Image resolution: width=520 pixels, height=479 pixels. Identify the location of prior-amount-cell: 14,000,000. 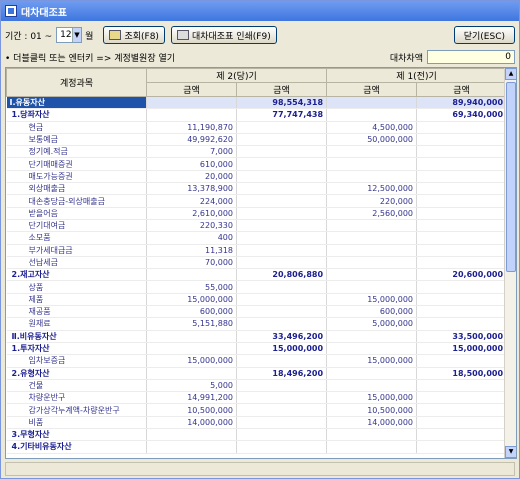
(372, 423).